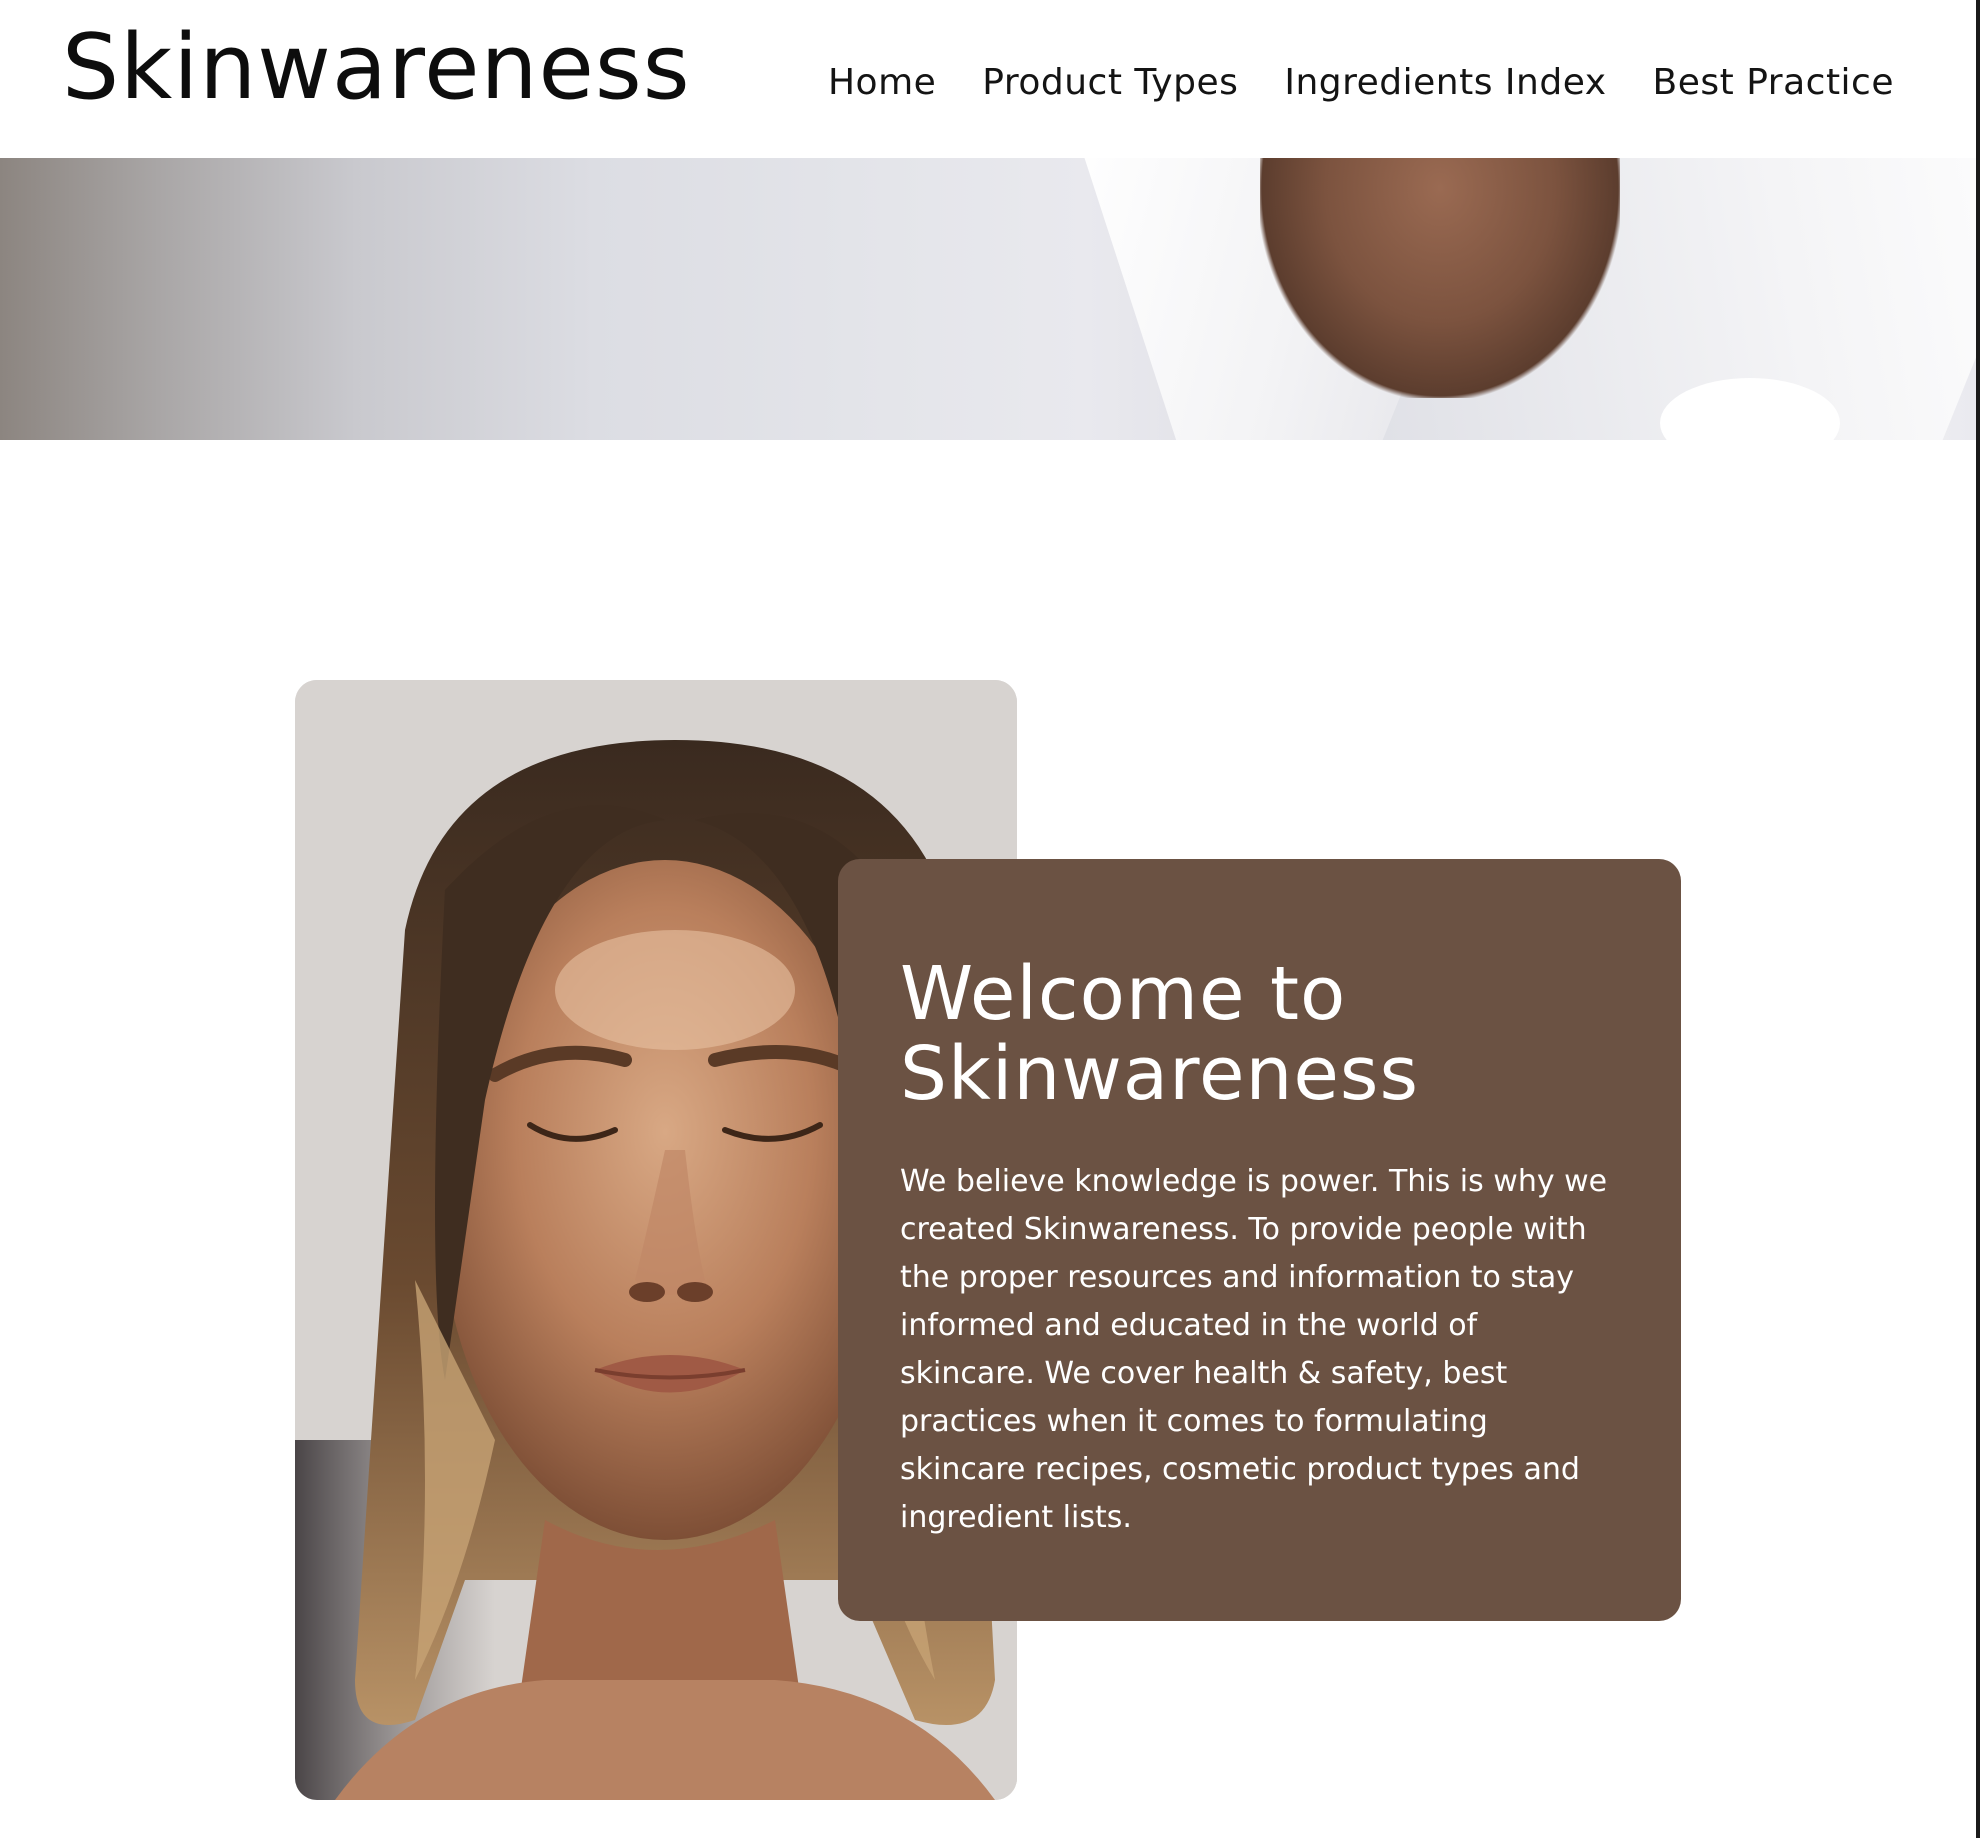 The height and width of the screenshot is (1838, 1980). Describe the element at coordinates (1978, 919) in the screenshot. I see `page-edge-divider` at that location.